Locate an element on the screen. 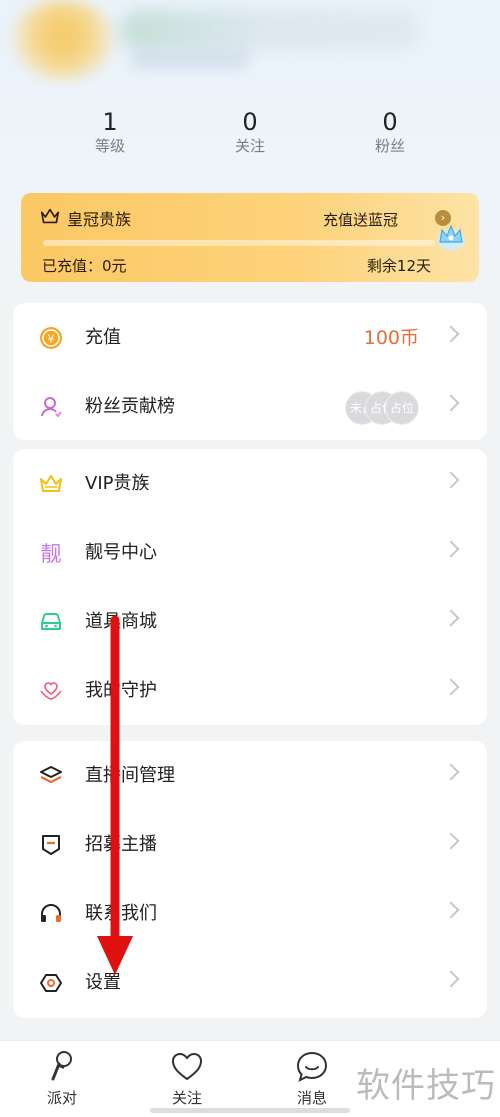 Image resolution: width=500 pixels, height=1117 pixels. tab-follow: 关注 is located at coordinates (187, 1078).